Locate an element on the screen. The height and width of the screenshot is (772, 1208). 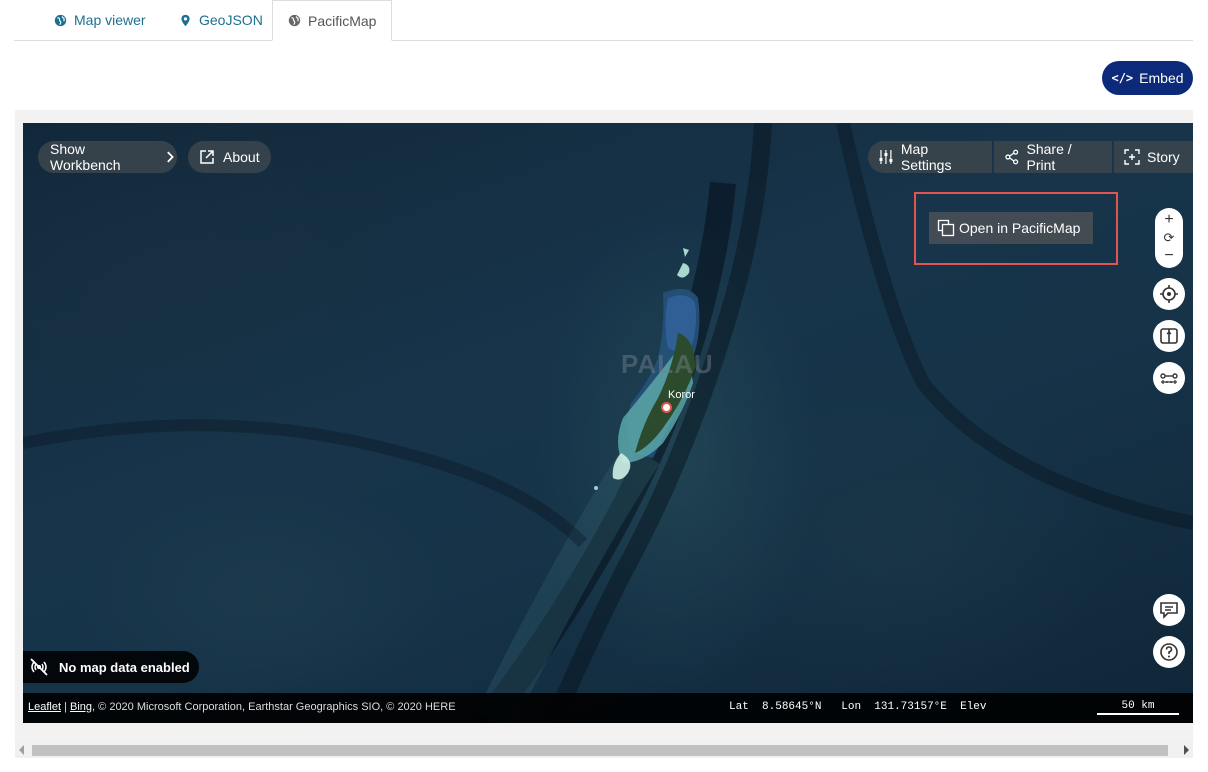
story-icon is located at coordinates (1132, 157).